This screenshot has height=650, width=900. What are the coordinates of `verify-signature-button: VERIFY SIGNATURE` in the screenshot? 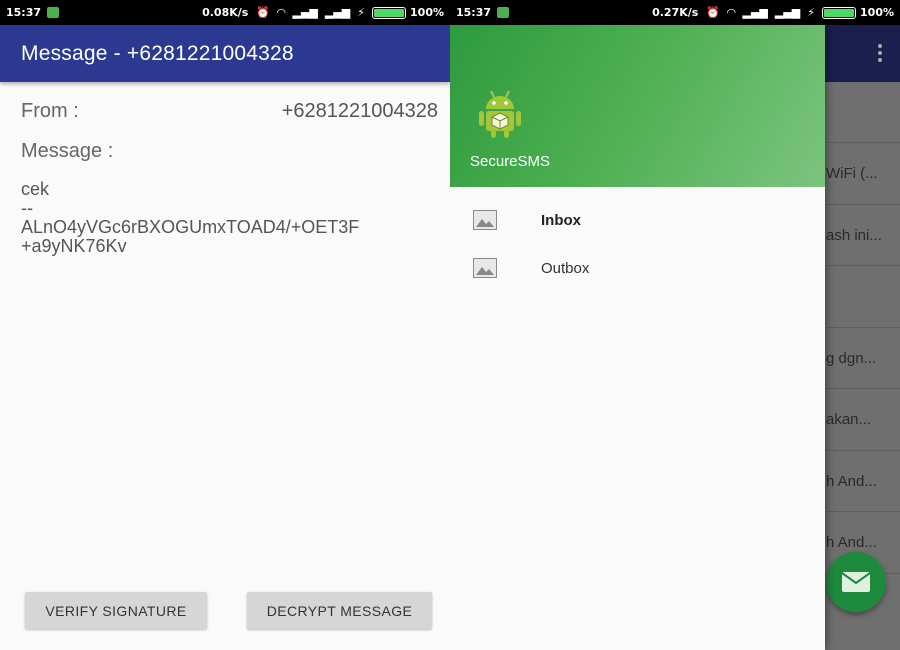 It's located at (116, 610).